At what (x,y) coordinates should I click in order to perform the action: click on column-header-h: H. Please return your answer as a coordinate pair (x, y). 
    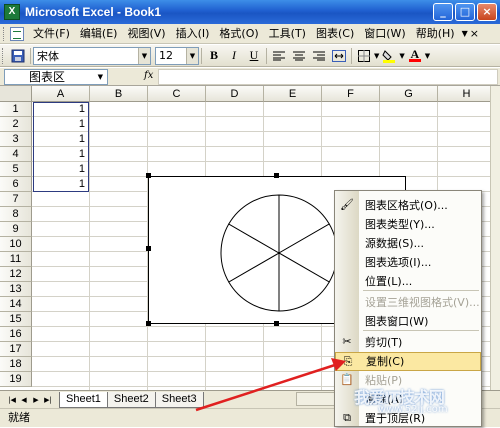
    Looking at the image, I should click on (464, 94).